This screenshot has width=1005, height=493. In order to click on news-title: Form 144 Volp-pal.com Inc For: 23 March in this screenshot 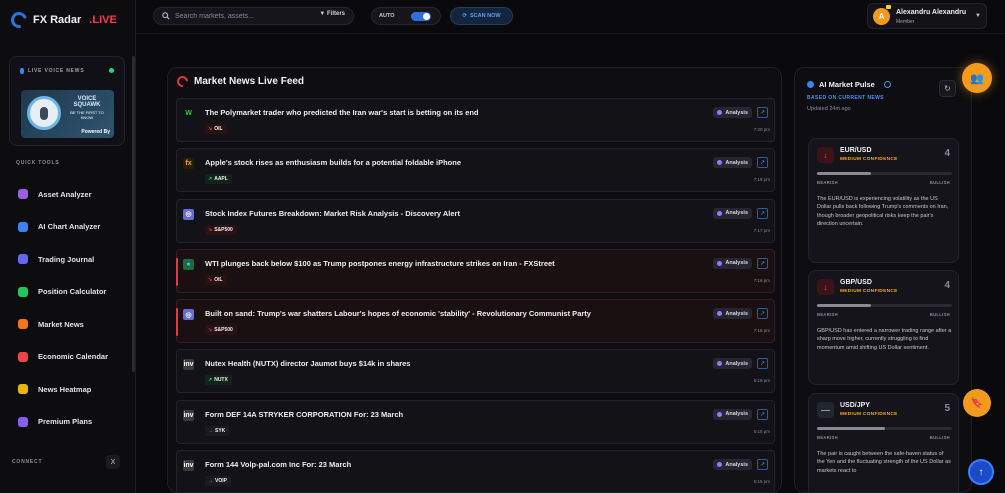, I will do `click(278, 464)`.